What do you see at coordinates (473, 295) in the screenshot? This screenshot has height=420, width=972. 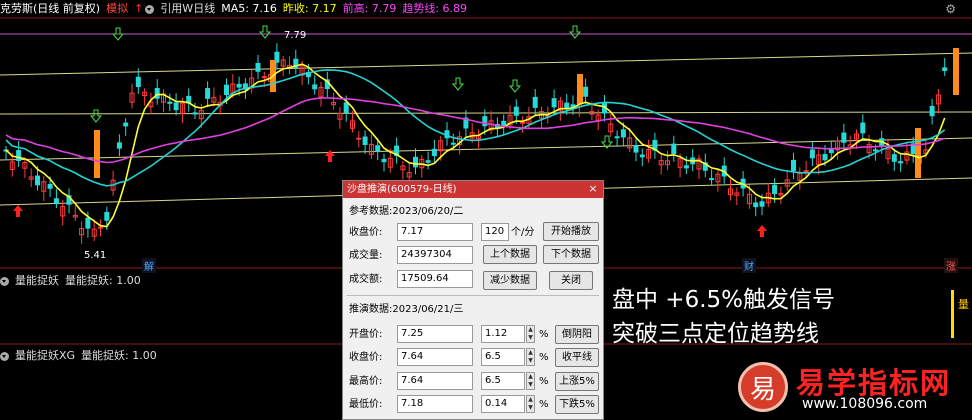 I see `divider` at bounding box center [473, 295].